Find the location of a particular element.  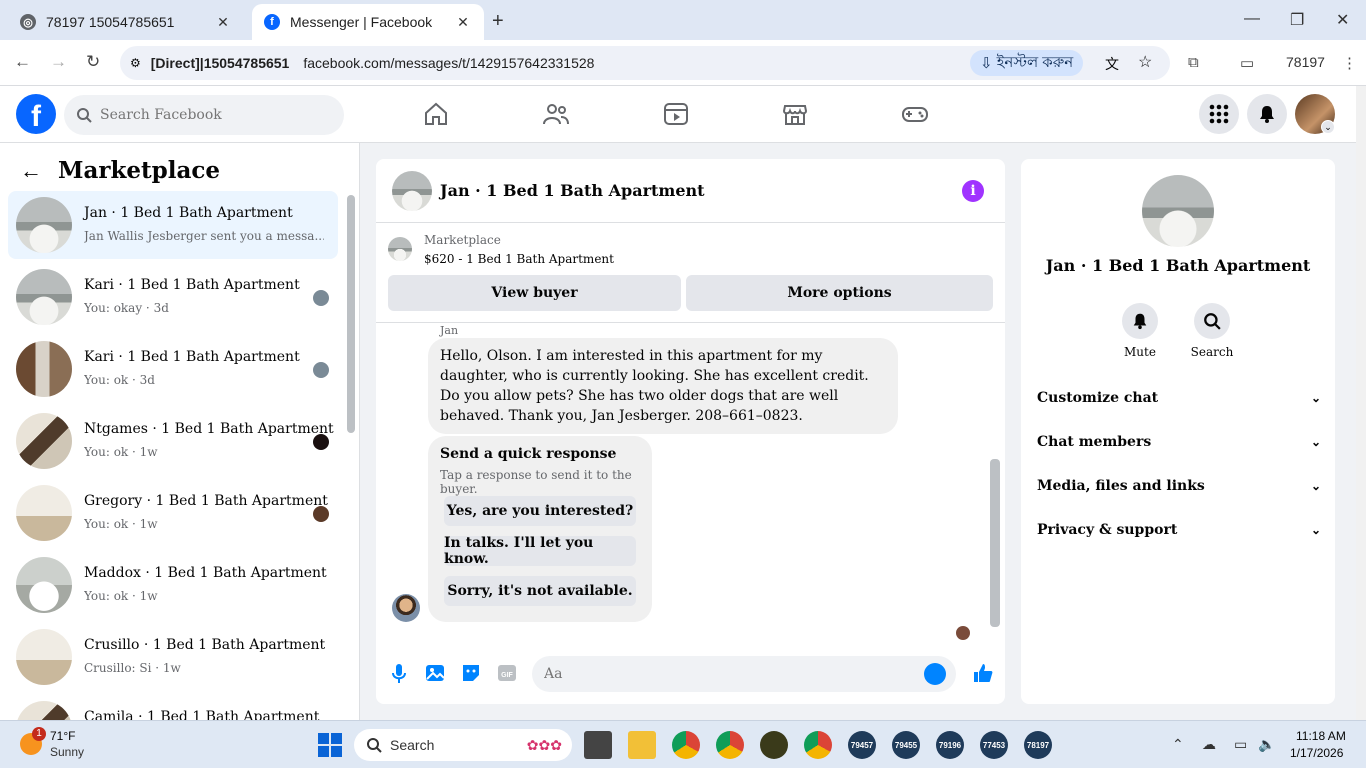

clock-date: 1/17/2026 is located at coordinates (1316, 753).